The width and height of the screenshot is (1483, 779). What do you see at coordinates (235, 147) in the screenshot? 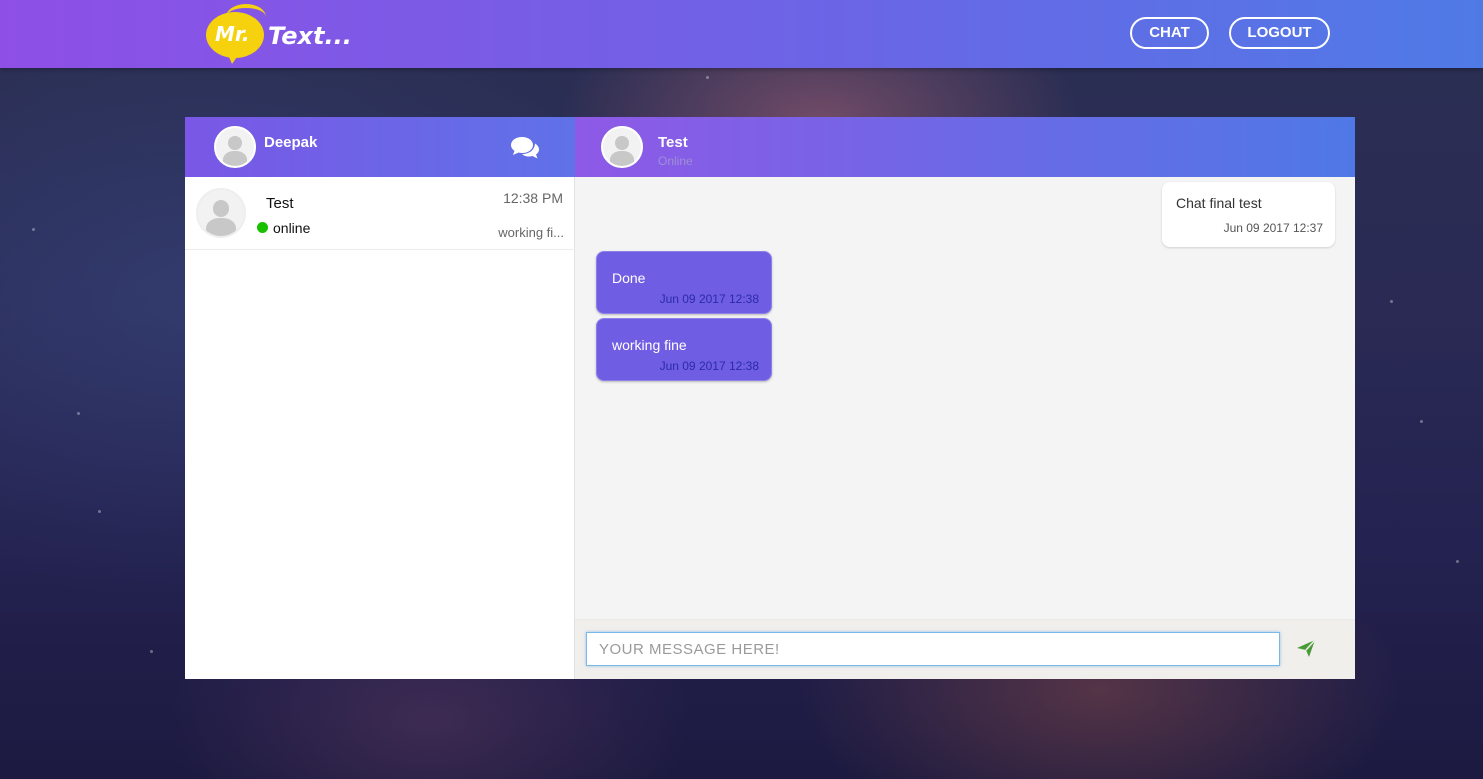
I see `my-avatar-icon` at bounding box center [235, 147].